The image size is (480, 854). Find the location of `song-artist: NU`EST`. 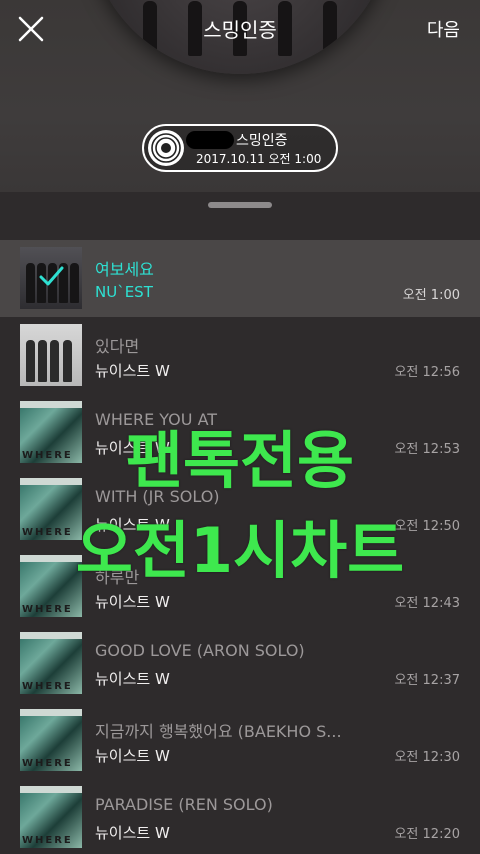

song-artist: NU`EST is located at coordinates (124, 292).